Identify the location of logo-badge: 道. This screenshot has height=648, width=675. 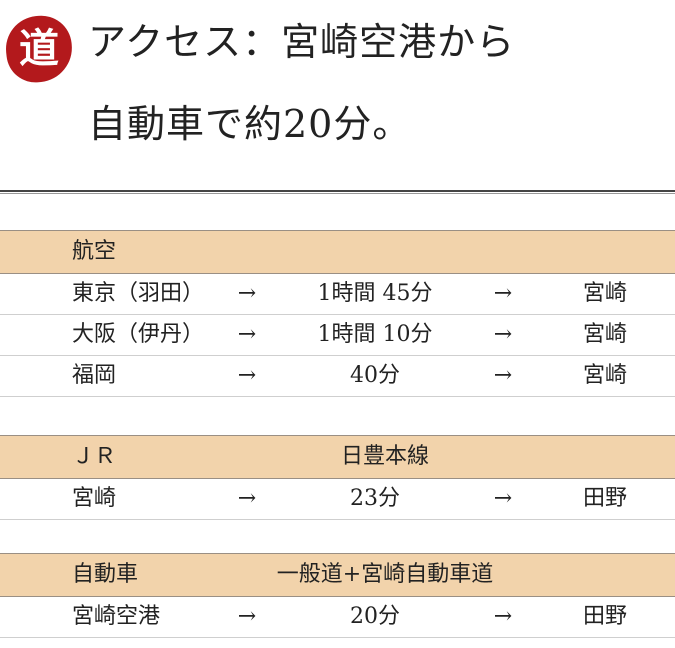
(39, 49).